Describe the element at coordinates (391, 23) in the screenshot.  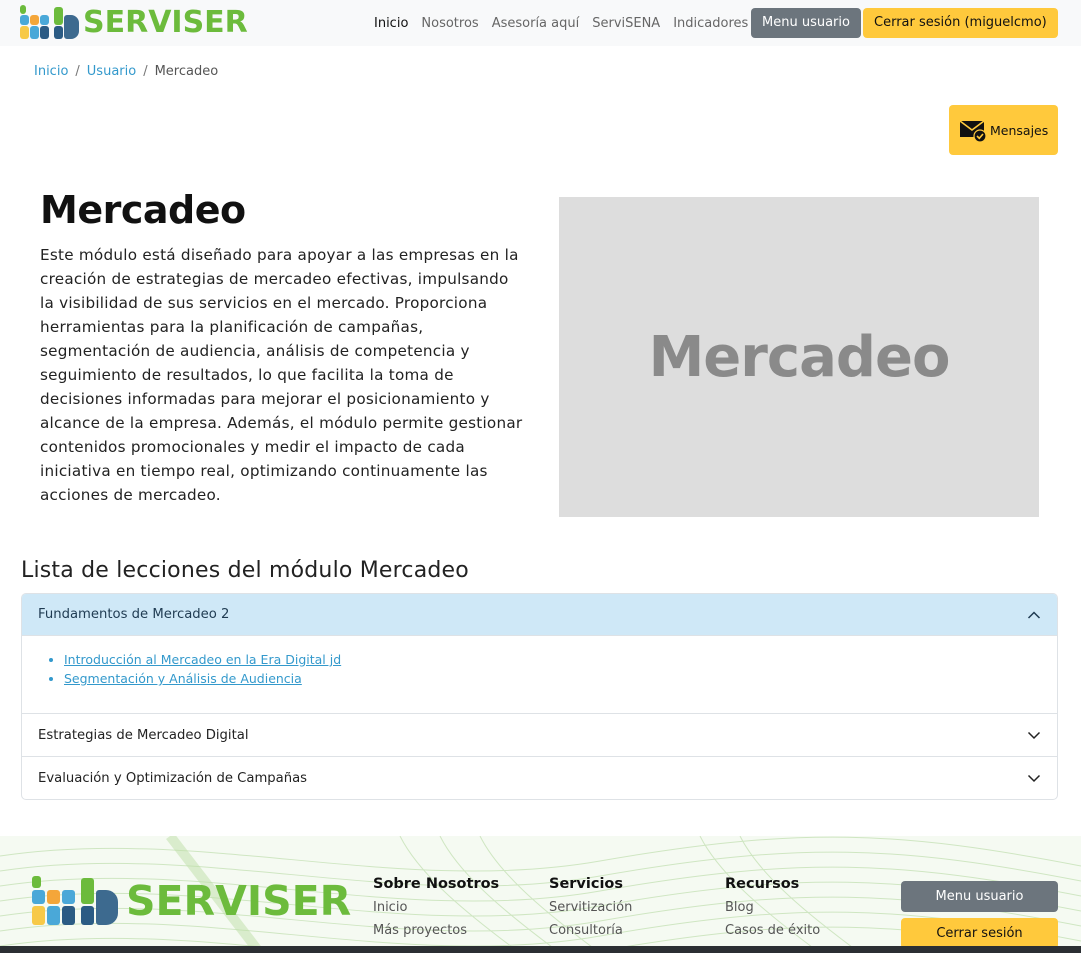
I see `nav-link-inicio: Inicio` at that location.